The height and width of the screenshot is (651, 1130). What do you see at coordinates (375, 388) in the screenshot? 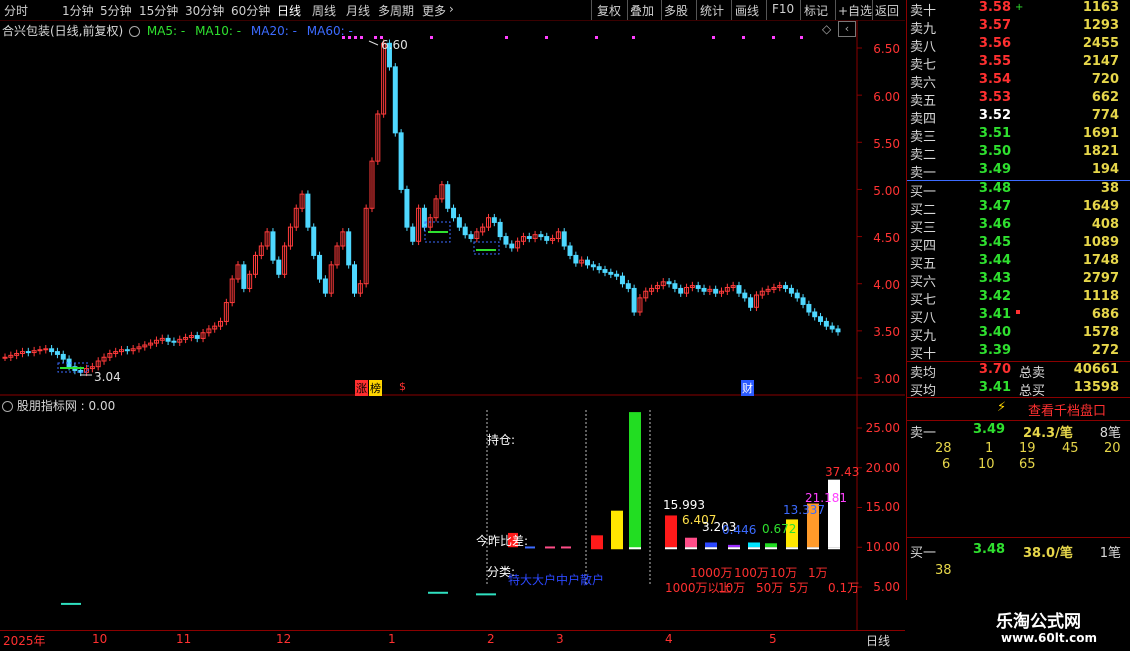
I see `dragon-tiger-marker: 榜` at bounding box center [375, 388].